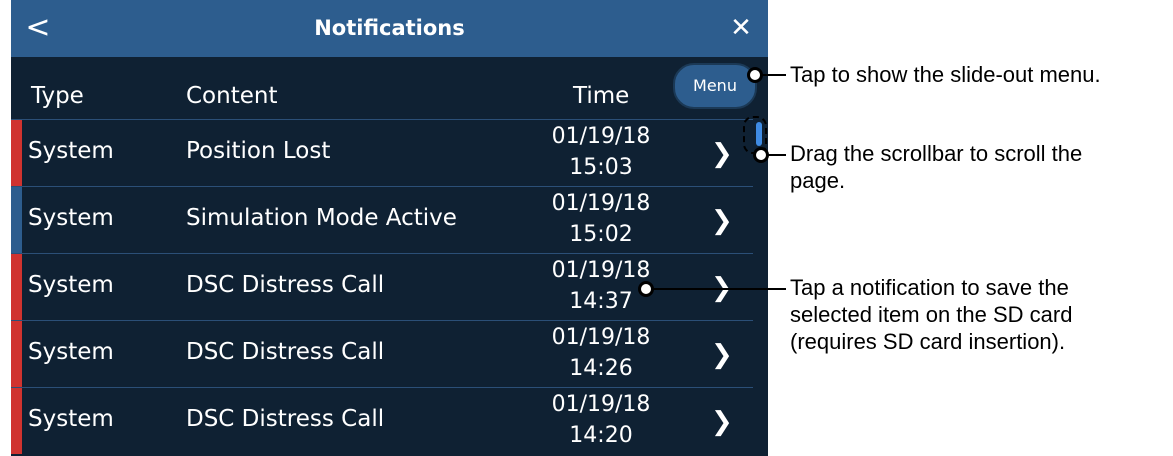 This screenshot has width=1173, height=456. I want to click on notification-content: Simulation Mode Active, so click(321, 218).